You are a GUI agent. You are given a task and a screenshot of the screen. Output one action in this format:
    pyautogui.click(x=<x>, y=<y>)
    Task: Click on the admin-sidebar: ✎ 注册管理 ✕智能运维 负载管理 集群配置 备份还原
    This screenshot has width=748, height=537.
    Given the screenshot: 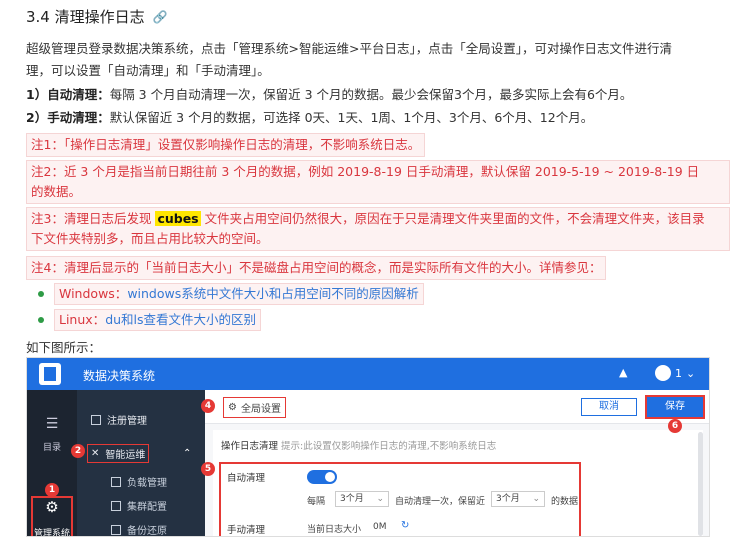 What is the action you would take?
    pyautogui.click(x=161, y=463)
    